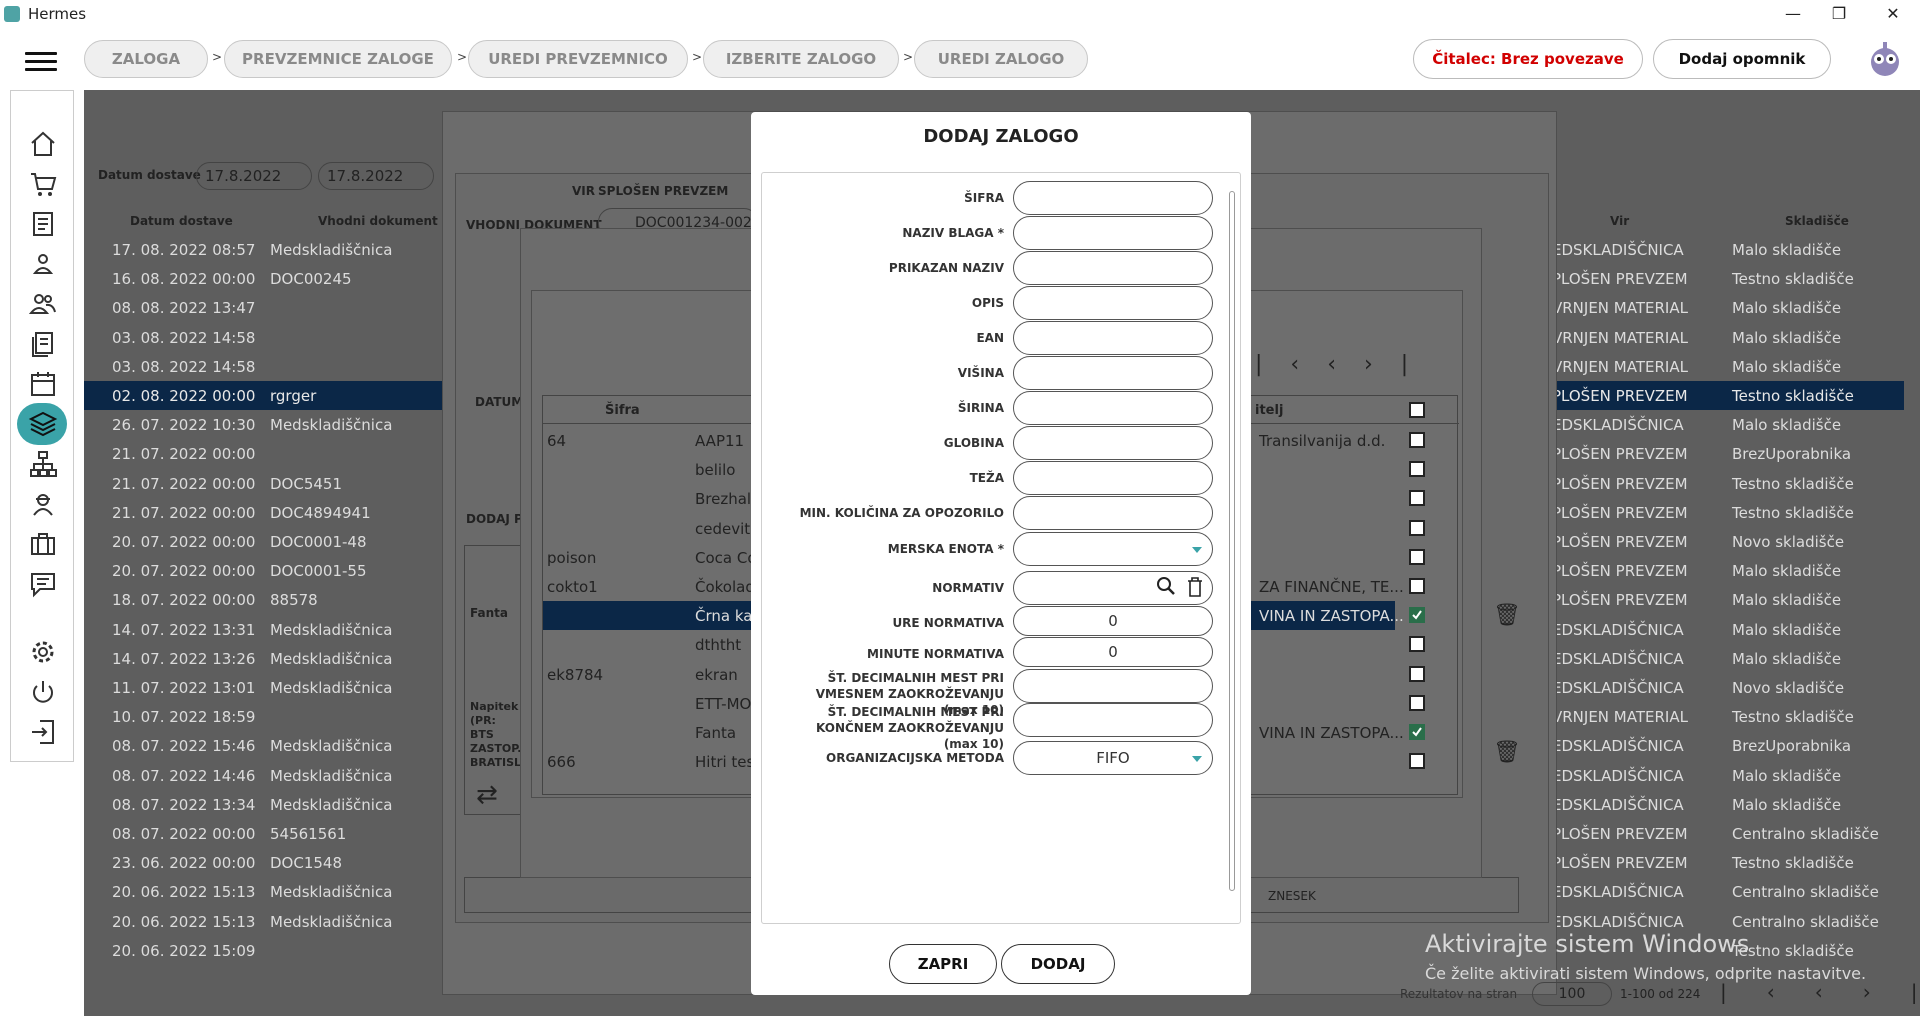  Describe the element at coordinates (1166, 591) in the screenshot. I see `search-icon` at that location.